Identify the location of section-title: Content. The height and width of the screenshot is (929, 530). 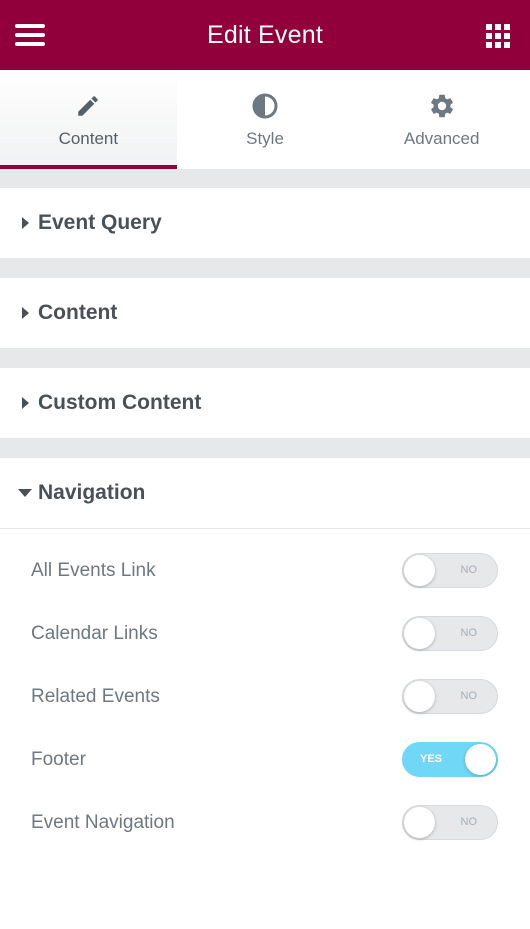
(78, 312).